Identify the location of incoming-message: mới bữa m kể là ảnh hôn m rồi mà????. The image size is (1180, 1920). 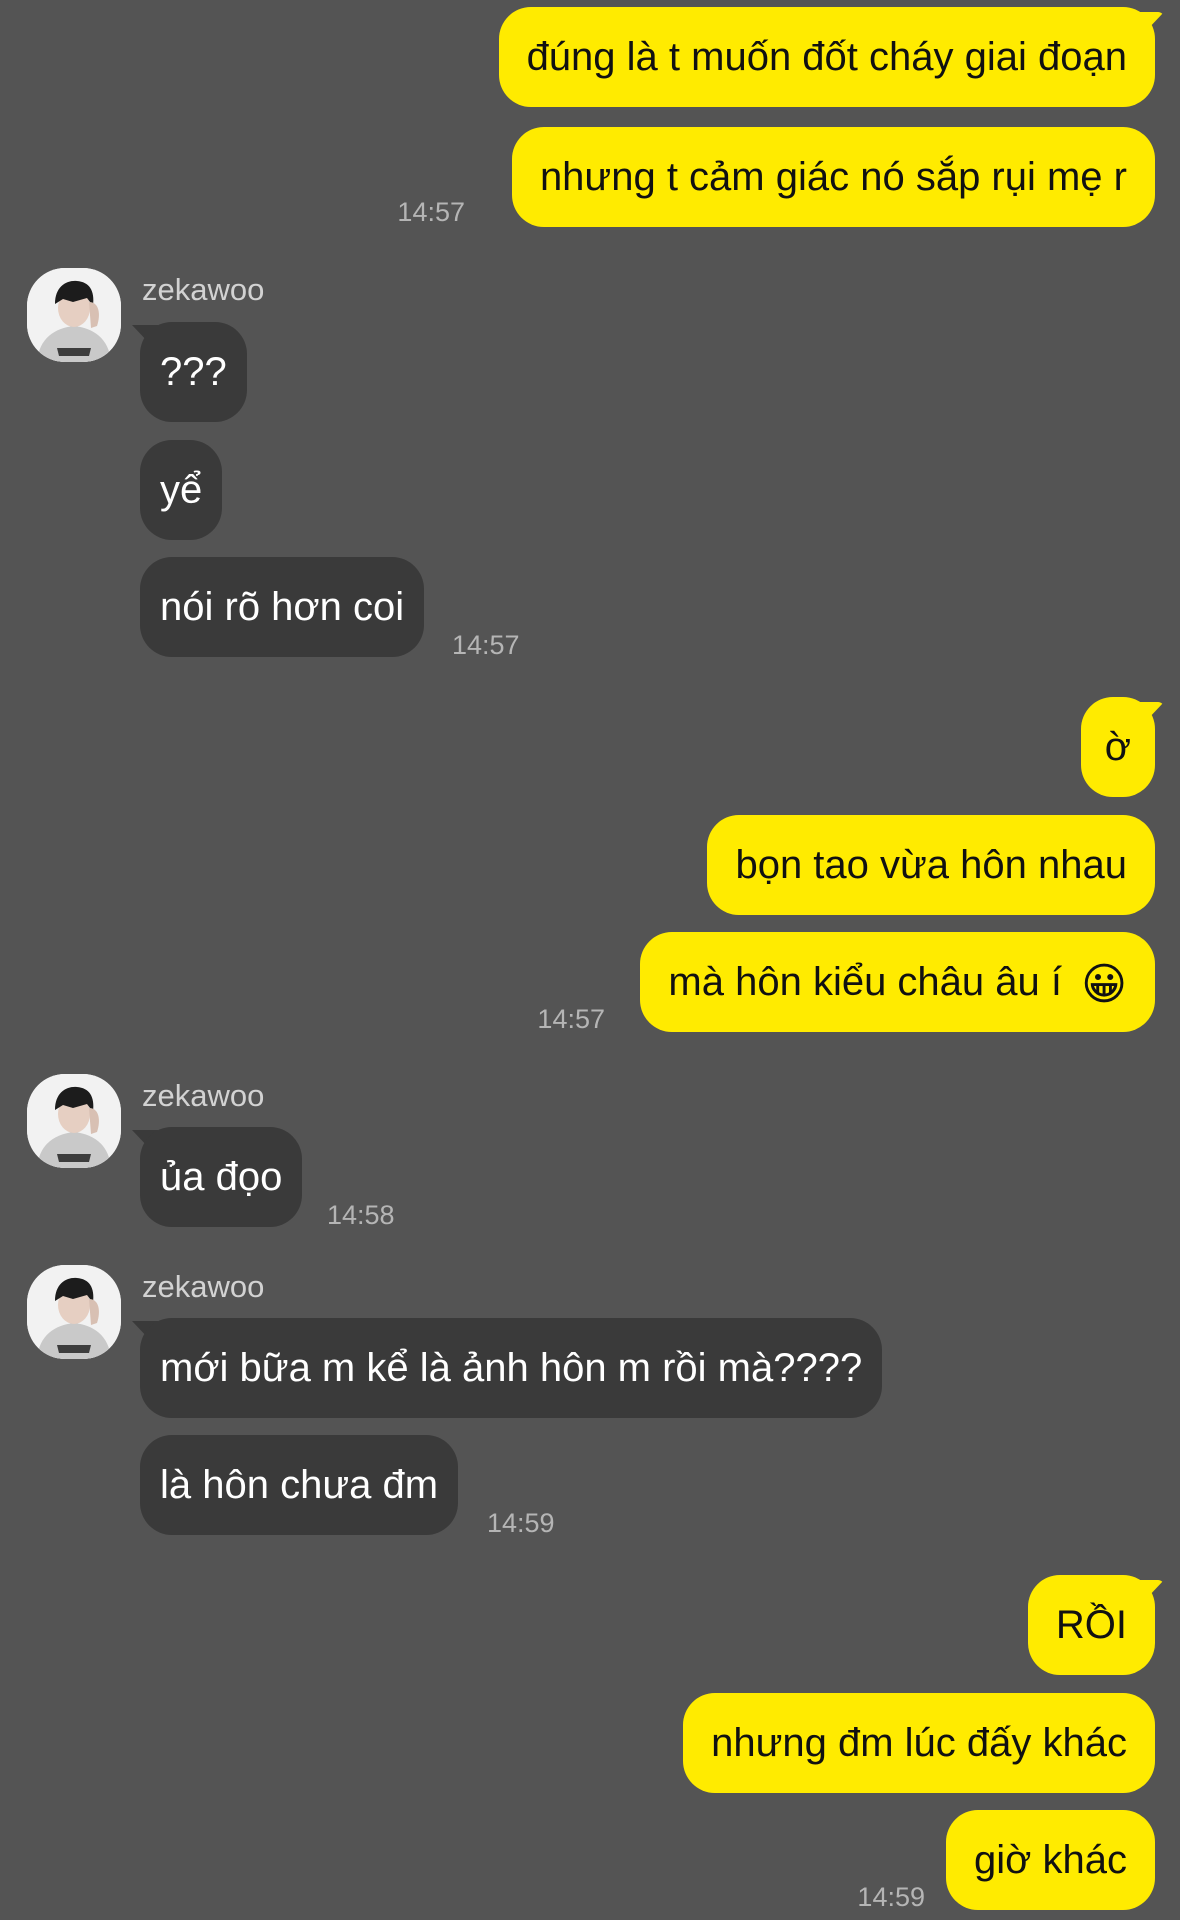
(511, 1368).